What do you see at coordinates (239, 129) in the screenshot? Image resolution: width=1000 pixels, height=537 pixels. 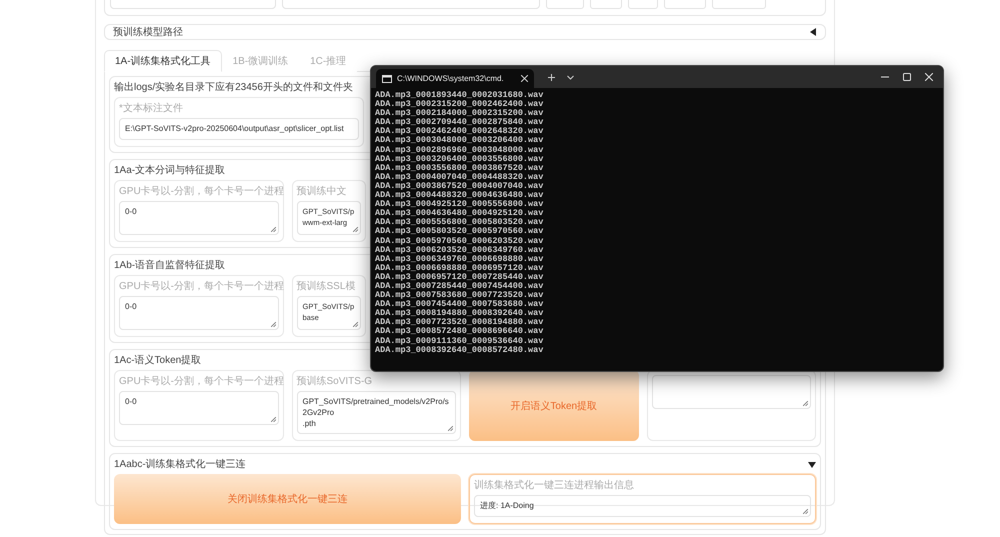 I see `input-field: E:\GPT-SoVITS-v2pro-20250604\output\asr_opt\slicer_opt.list` at bounding box center [239, 129].